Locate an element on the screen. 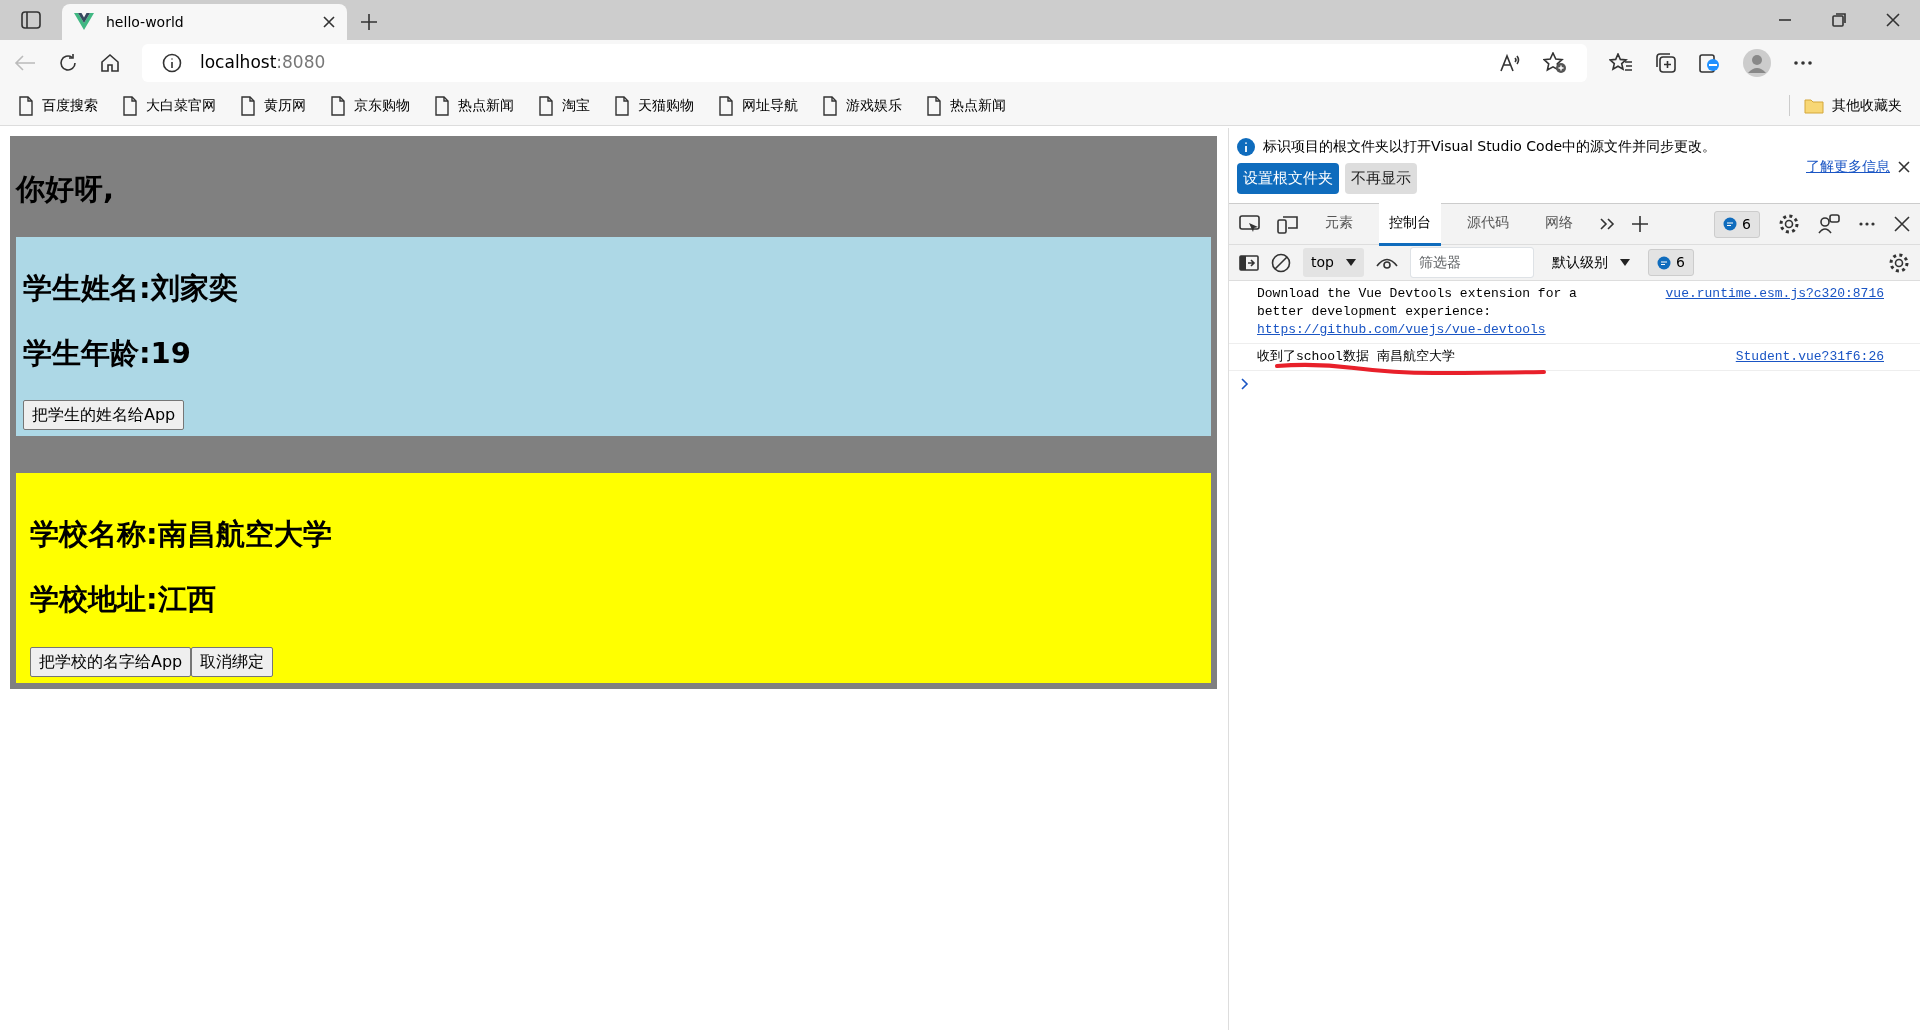  learn-more-link: 了解更多信息 is located at coordinates (1848, 166).